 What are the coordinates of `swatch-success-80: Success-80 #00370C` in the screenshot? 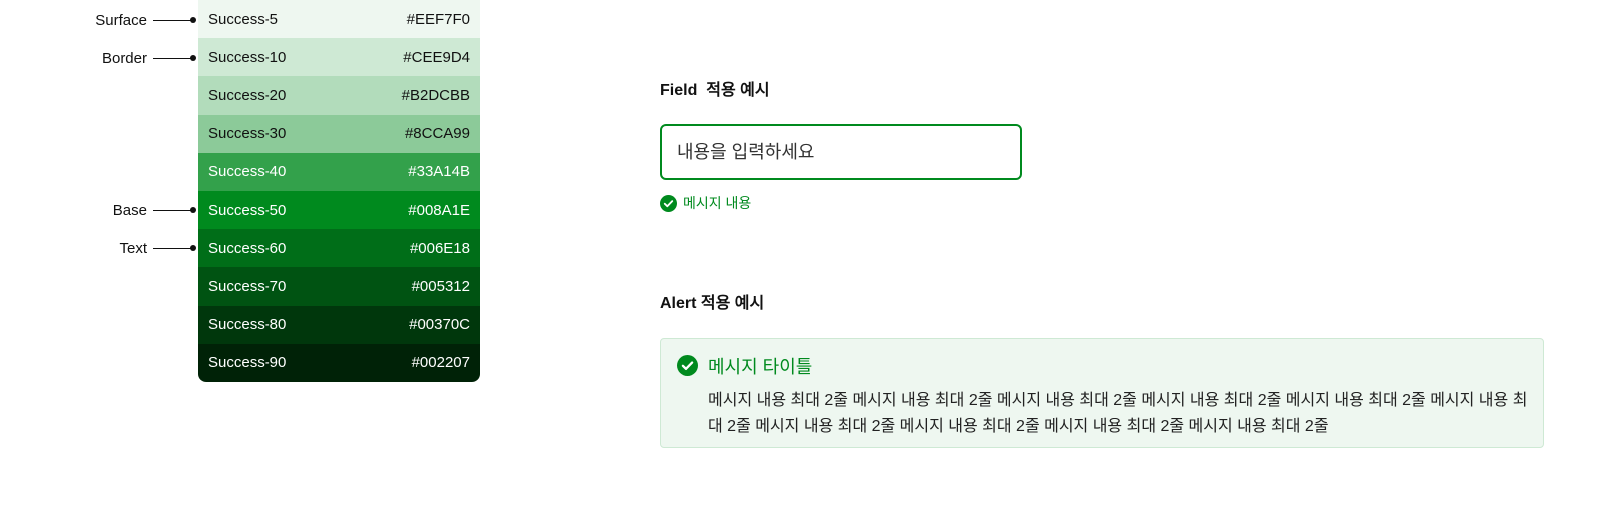 It's located at (339, 324).